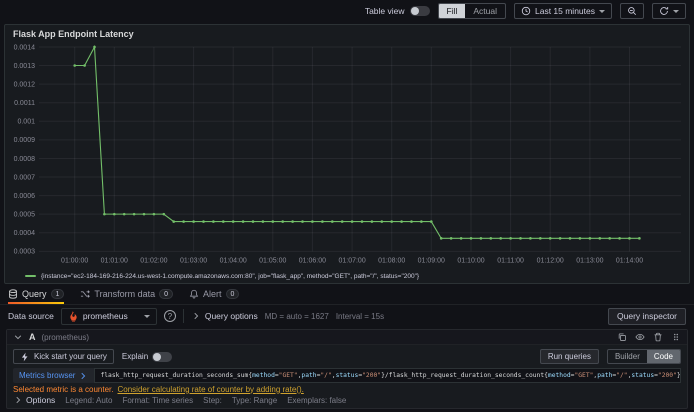 The height and width of the screenshot is (412, 694). I want to click on svg-text: 01:14:00, so click(629, 260).